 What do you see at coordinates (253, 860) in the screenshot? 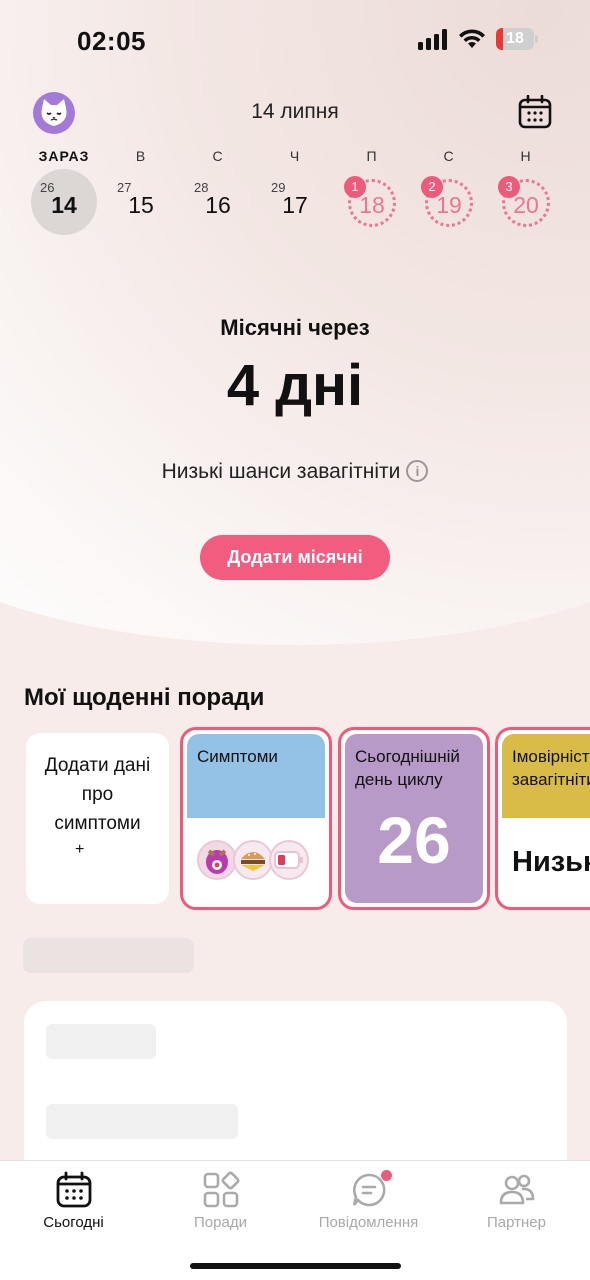
I see `cravings-burger-icon` at bounding box center [253, 860].